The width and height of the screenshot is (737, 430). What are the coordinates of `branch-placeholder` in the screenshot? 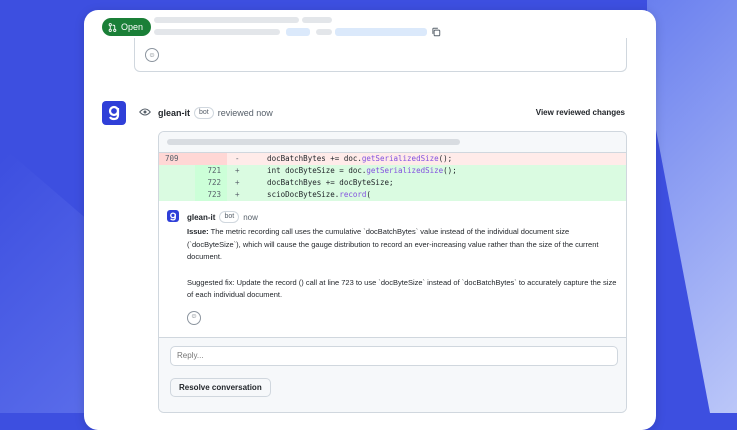 It's located at (298, 32).